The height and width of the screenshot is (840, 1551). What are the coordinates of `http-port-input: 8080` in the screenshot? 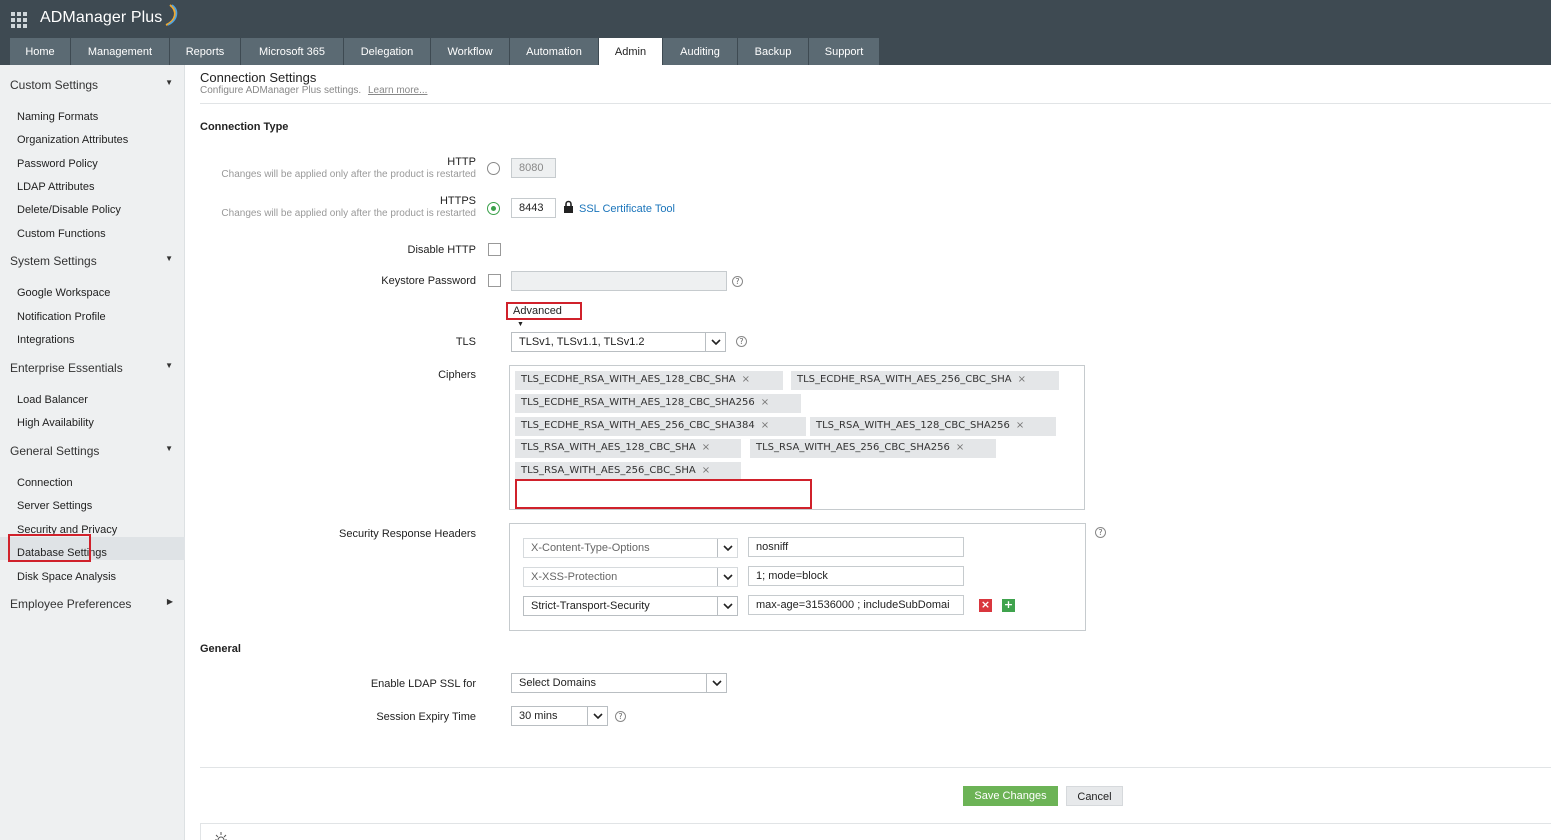 It's located at (533, 168).